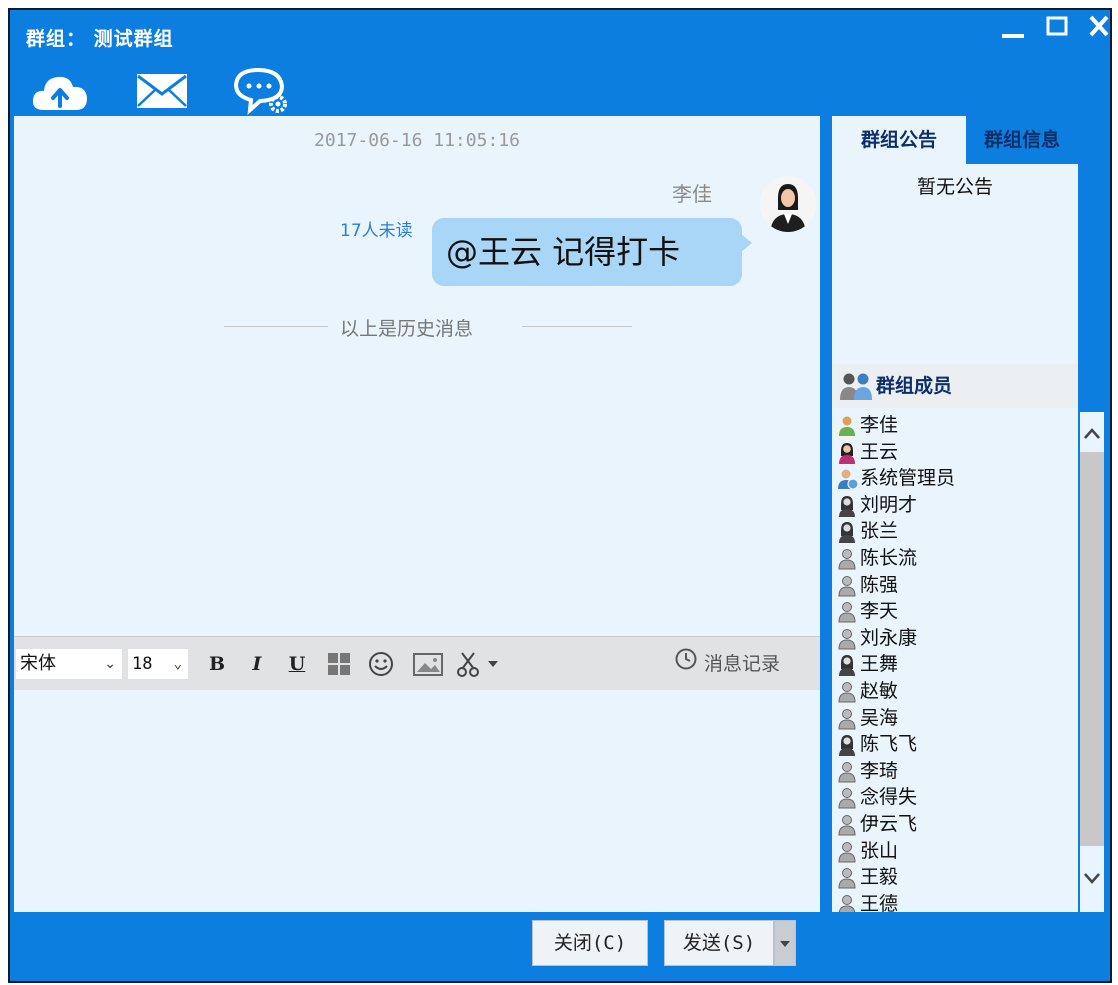 Image resolution: width=1118 pixels, height=985 pixels. Describe the element at coordinates (956, 744) in the screenshot. I see `member-item: 陈飞飞` at that location.